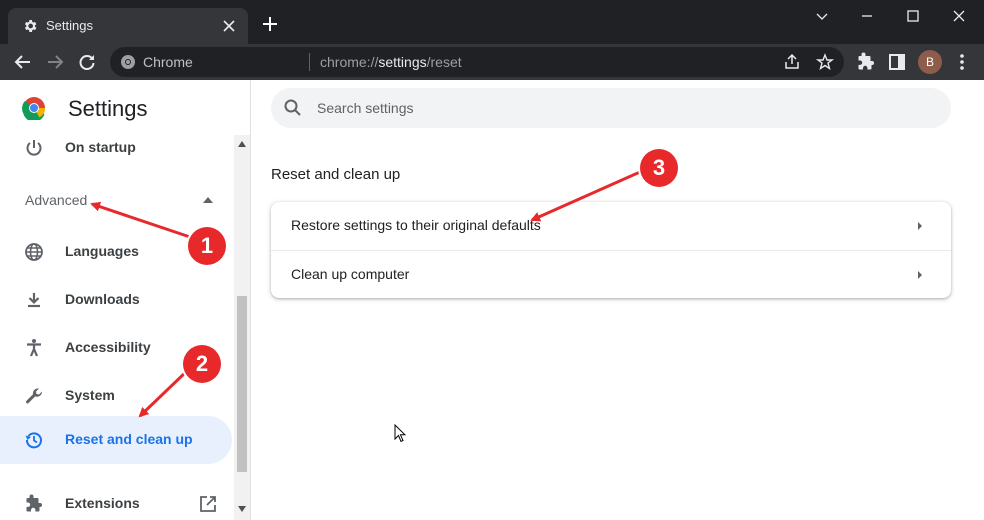 Image resolution: width=984 pixels, height=520 pixels. Describe the element at coordinates (207, 246) in the screenshot. I see `annotation-badge-1: 1` at that location.